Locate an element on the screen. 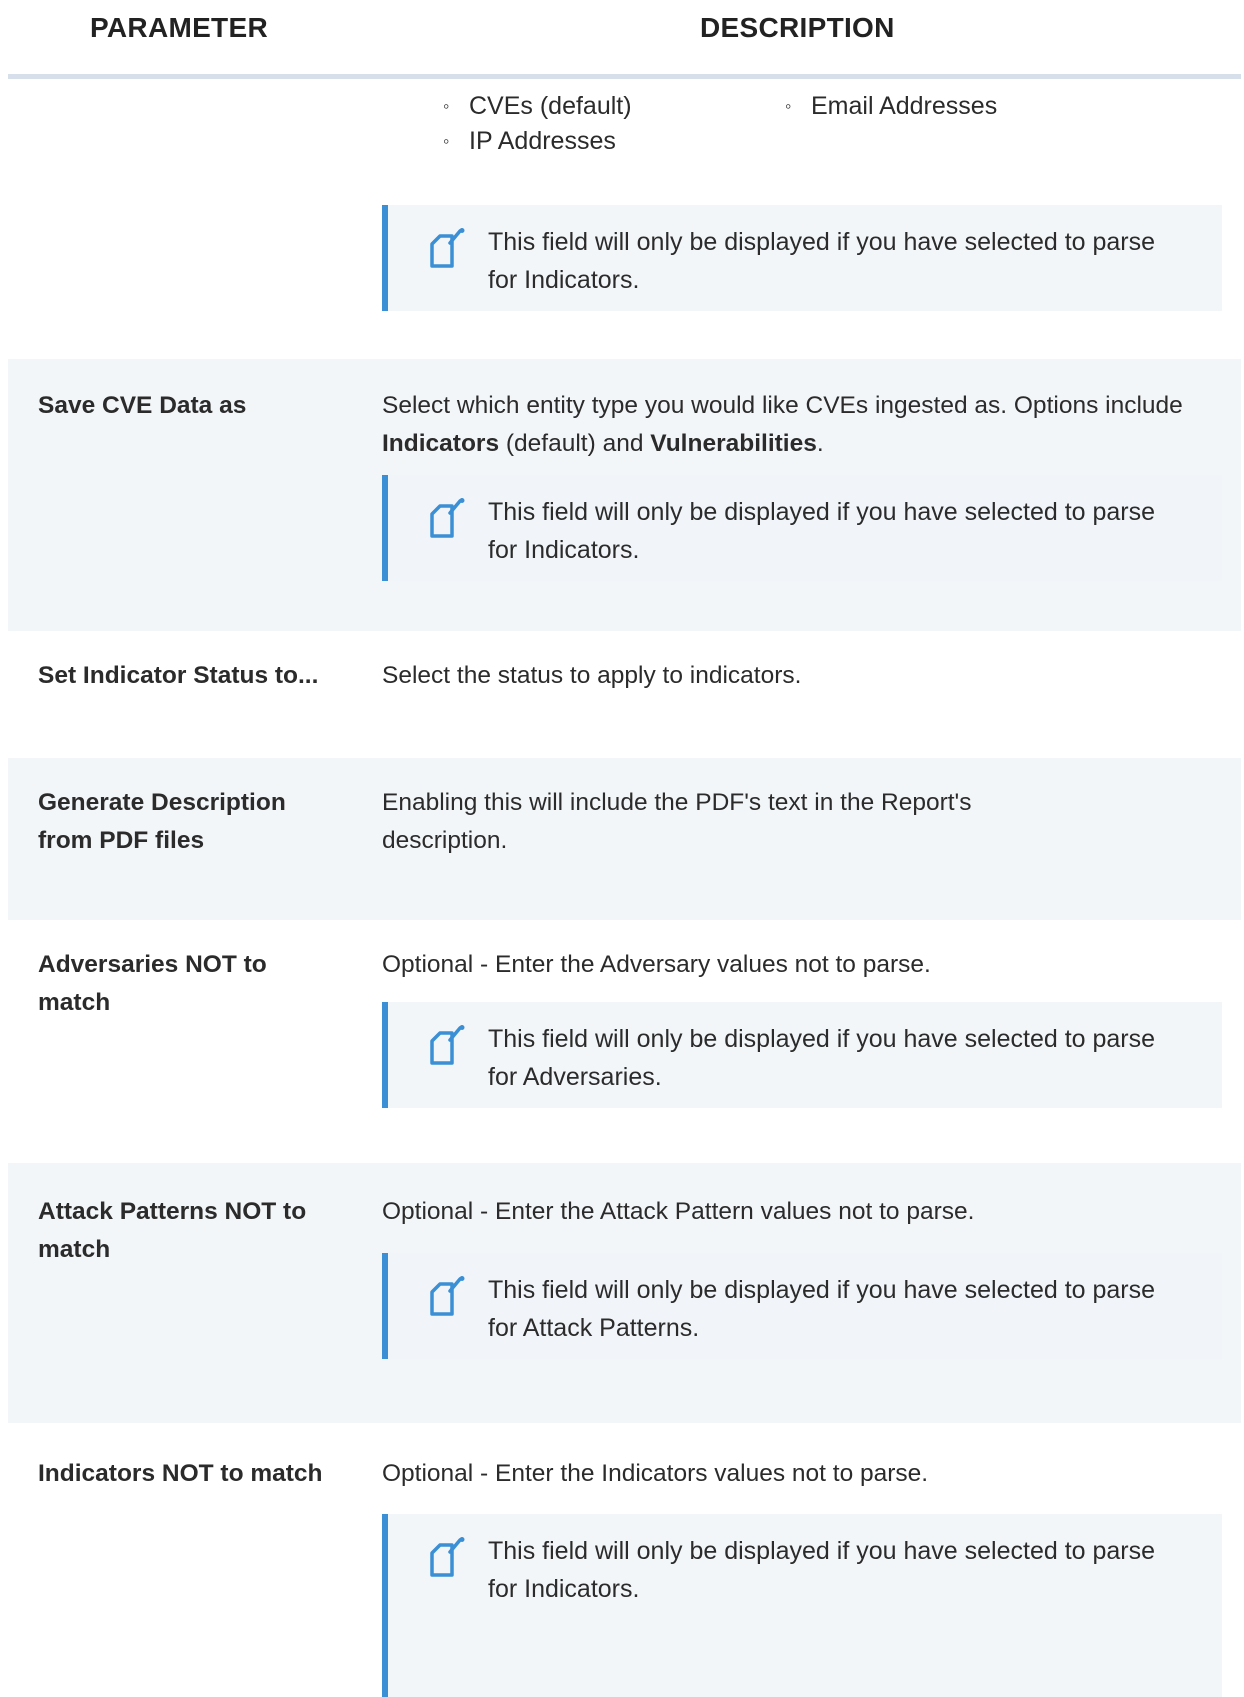  list-item: ◦ IP Addresses is located at coordinates (529, 141).